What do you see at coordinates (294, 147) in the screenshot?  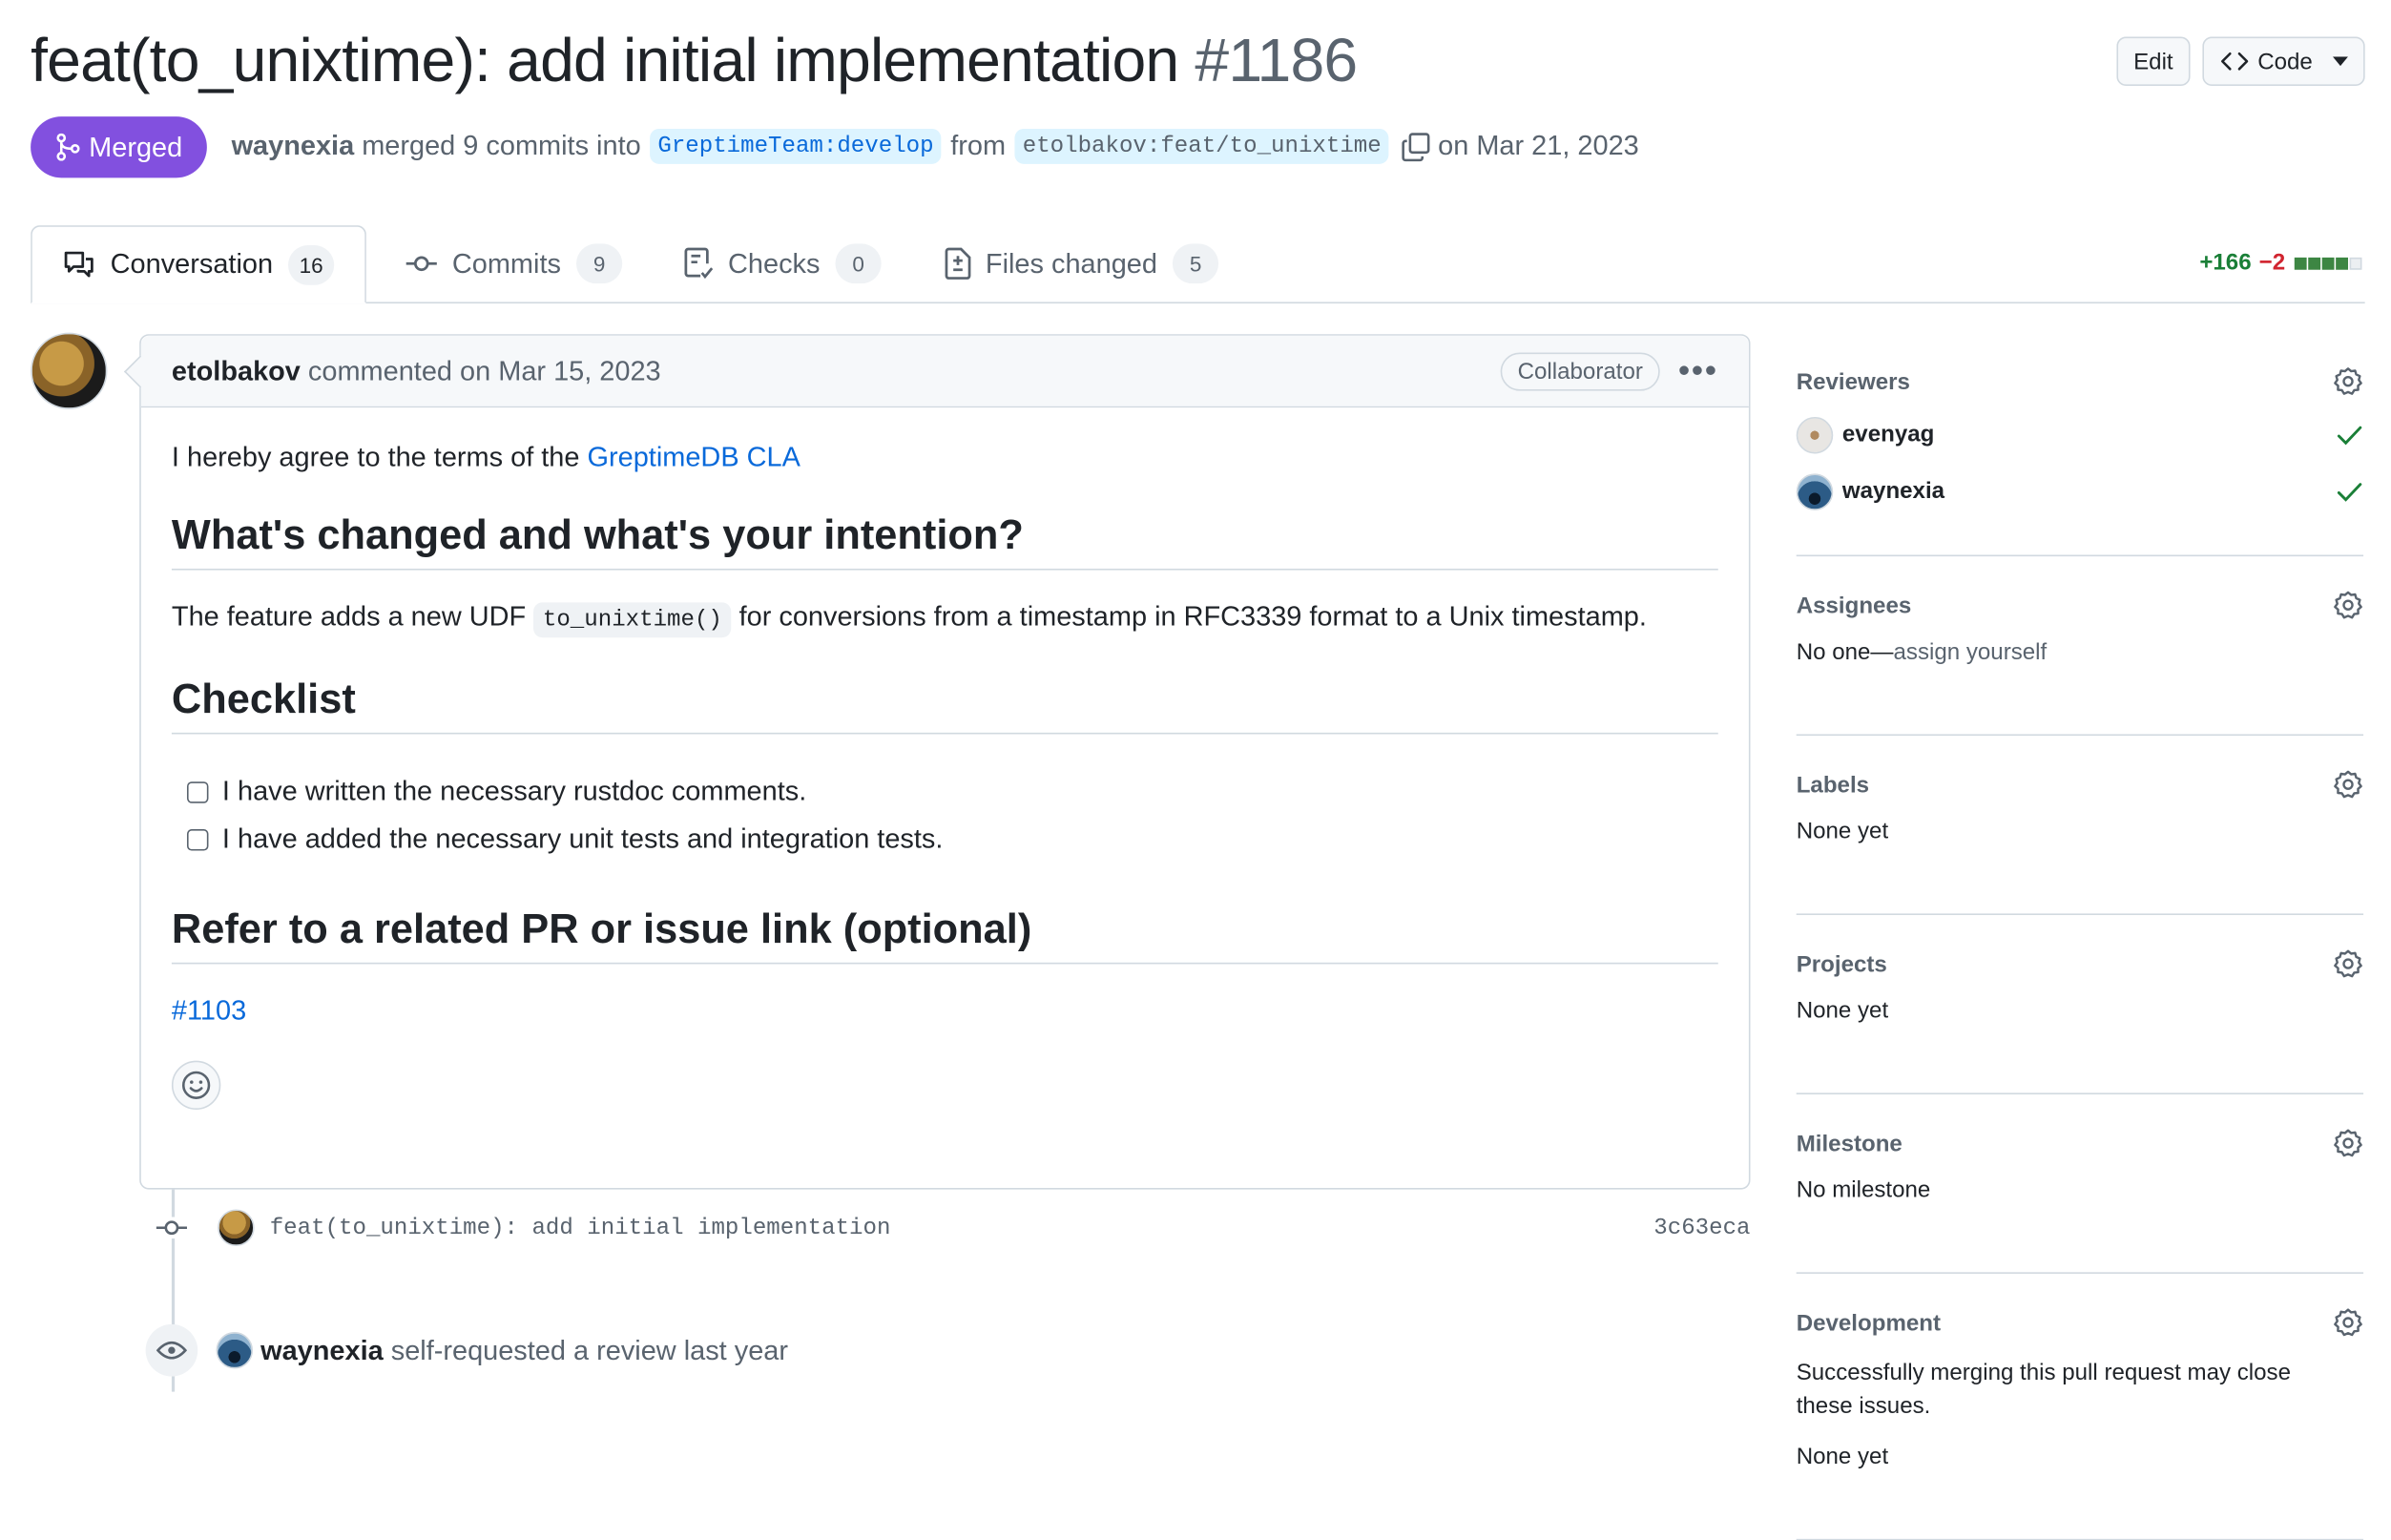 I see `merged-by-user: waynexia` at bounding box center [294, 147].